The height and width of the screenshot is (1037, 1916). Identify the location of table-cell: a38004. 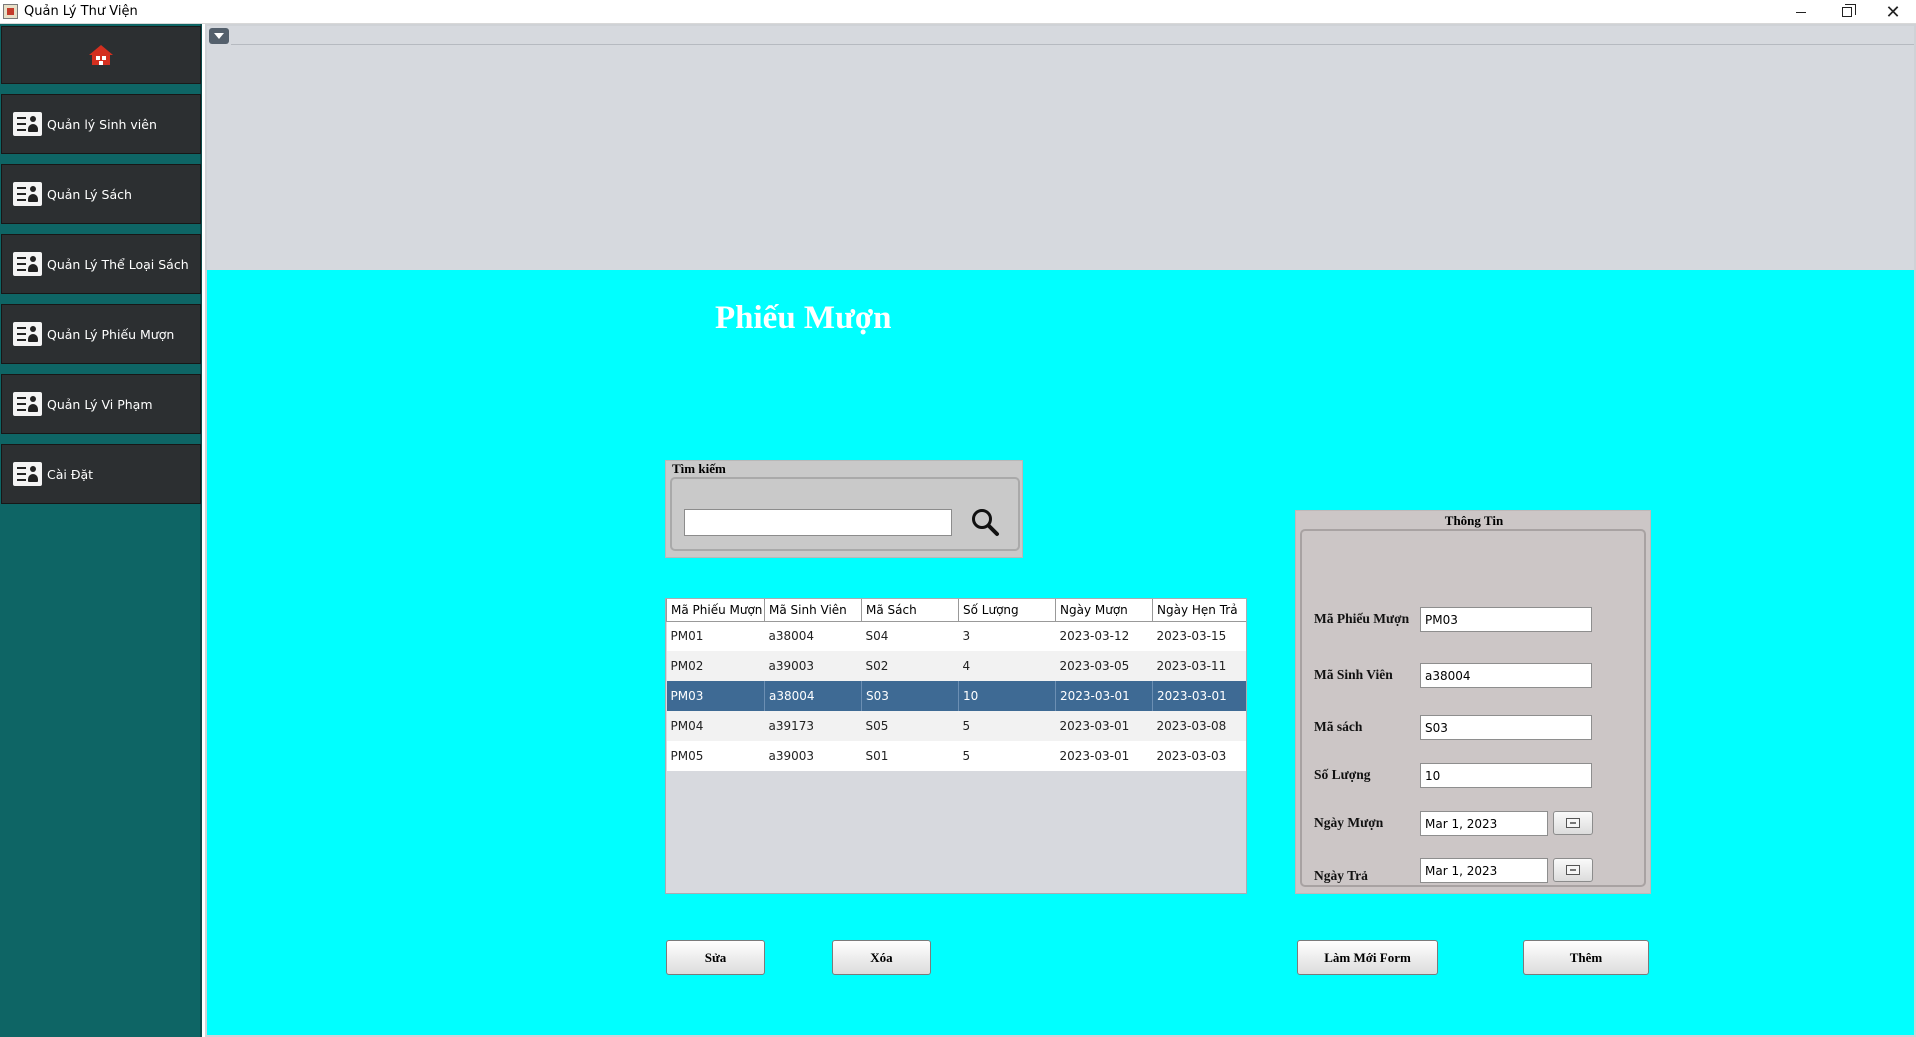
(813, 636).